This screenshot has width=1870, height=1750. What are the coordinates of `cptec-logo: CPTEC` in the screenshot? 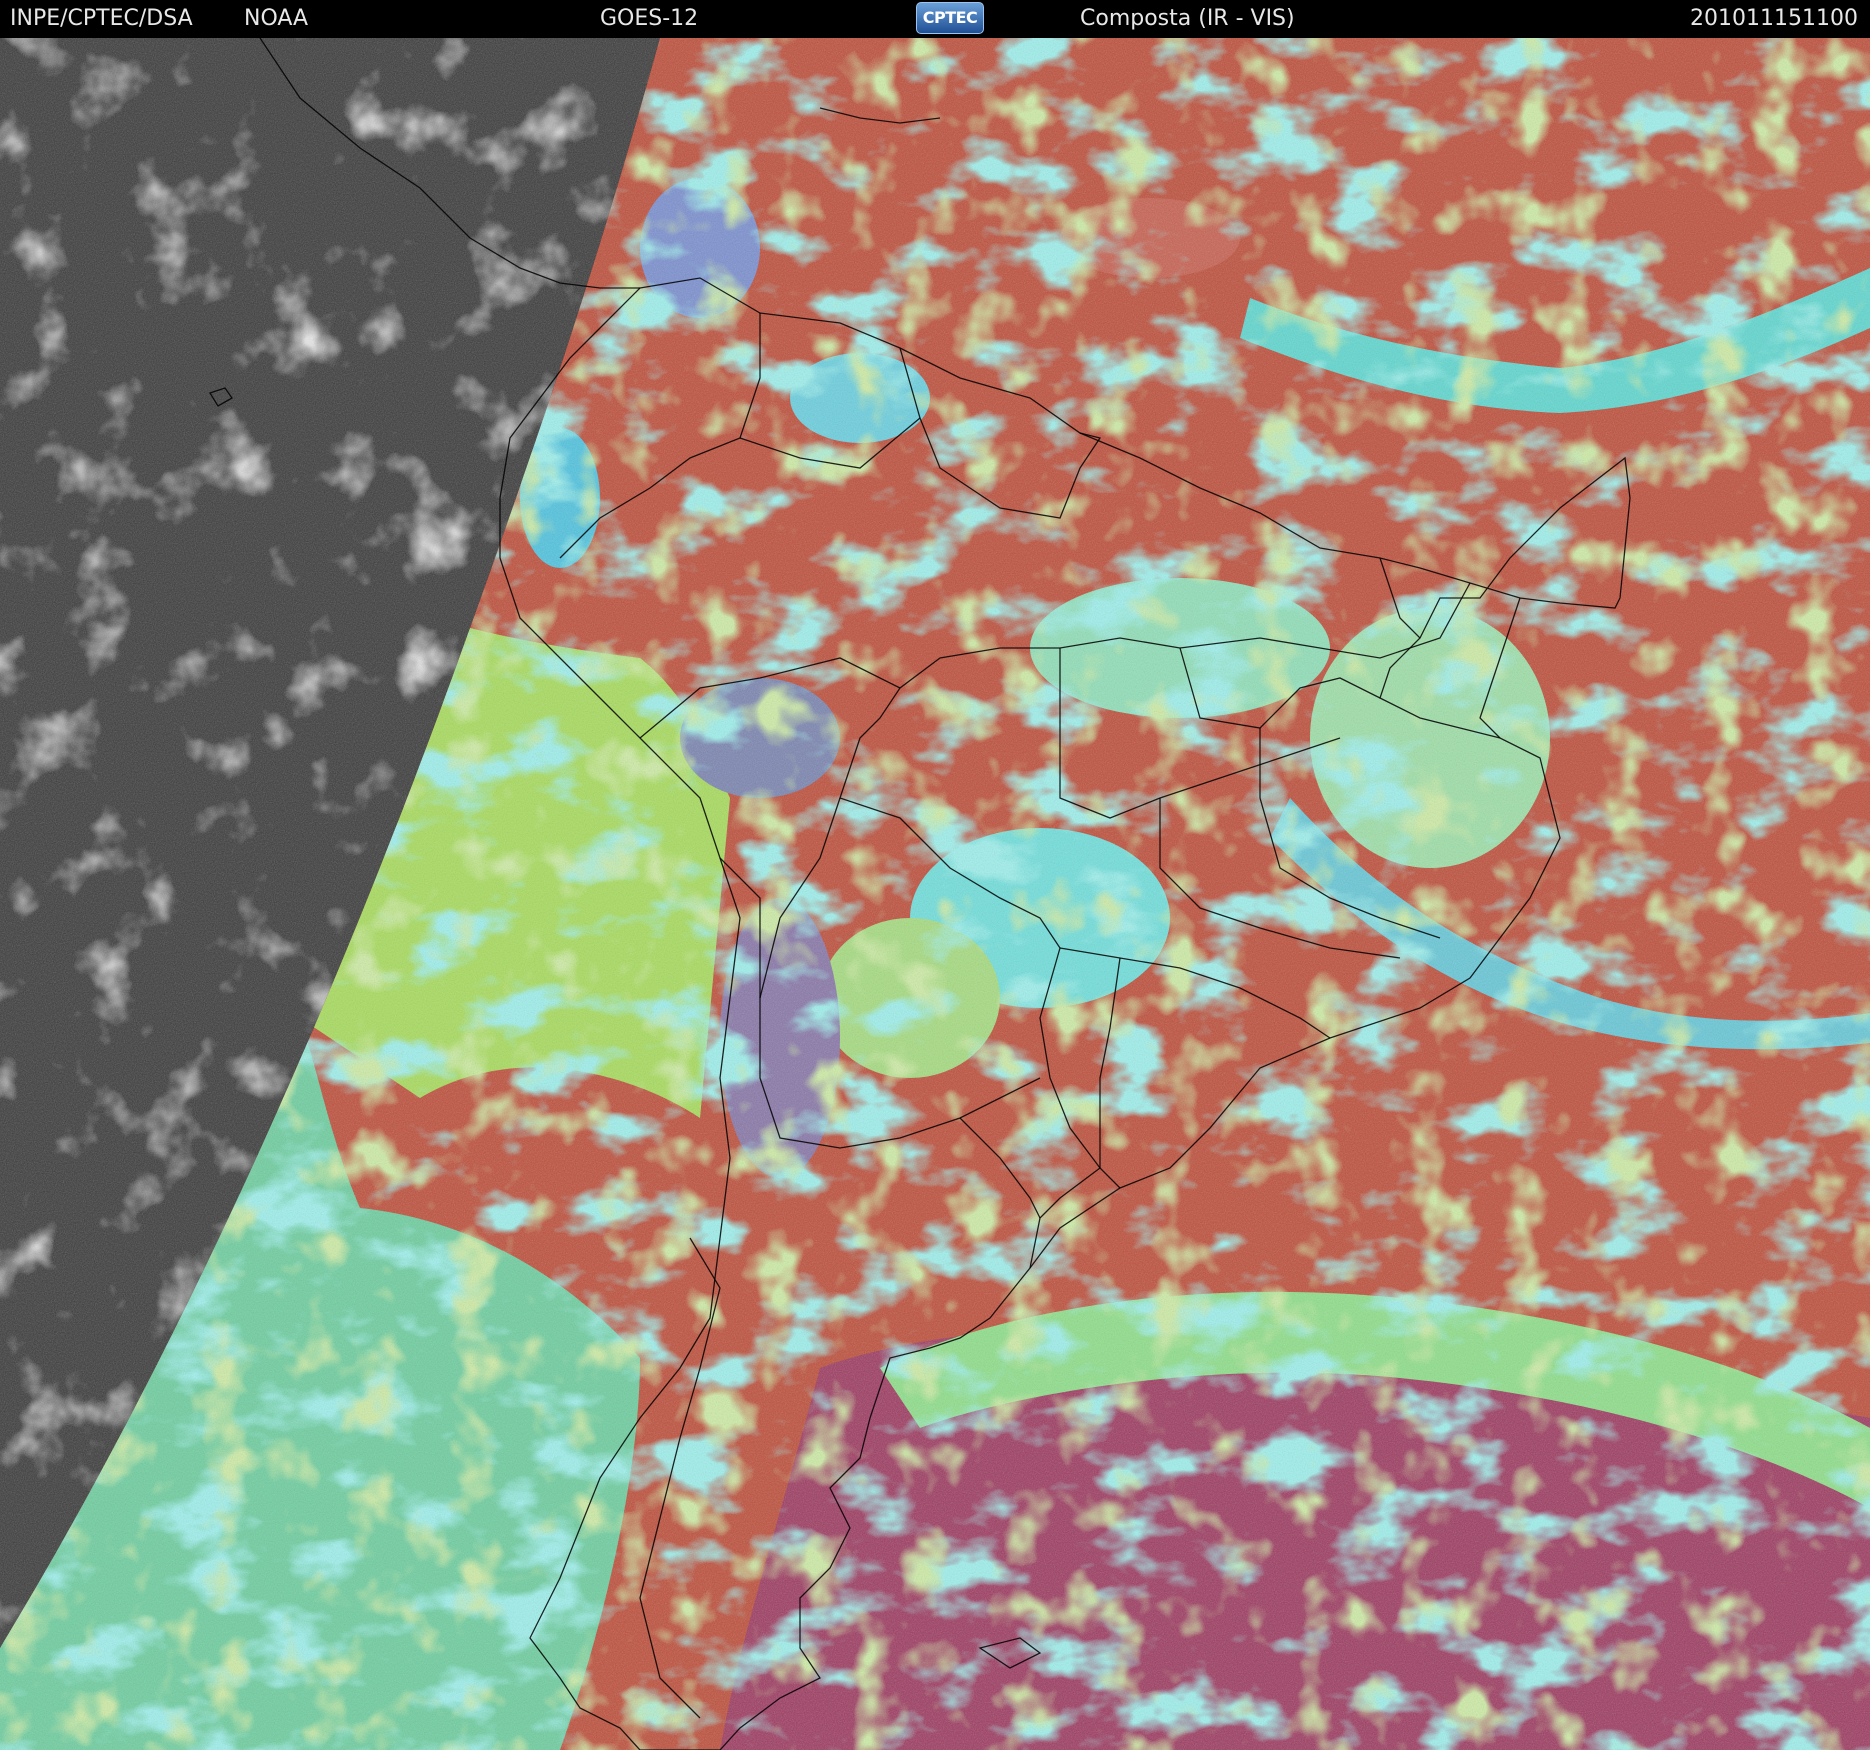 It's located at (950, 18).